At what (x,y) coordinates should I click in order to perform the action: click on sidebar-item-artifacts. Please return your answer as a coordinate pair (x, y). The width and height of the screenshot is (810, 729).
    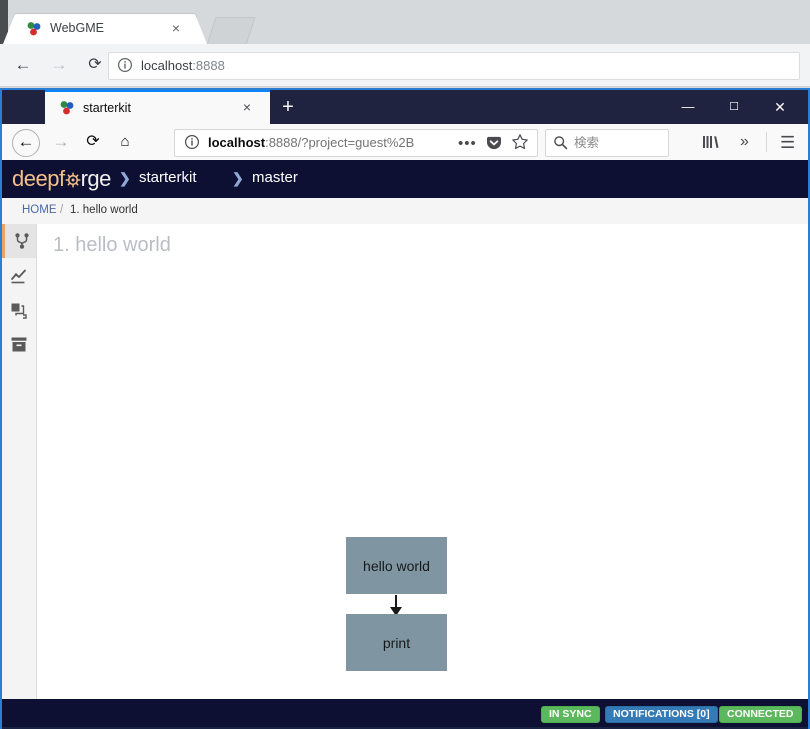
    Looking at the image, I should click on (19, 311).